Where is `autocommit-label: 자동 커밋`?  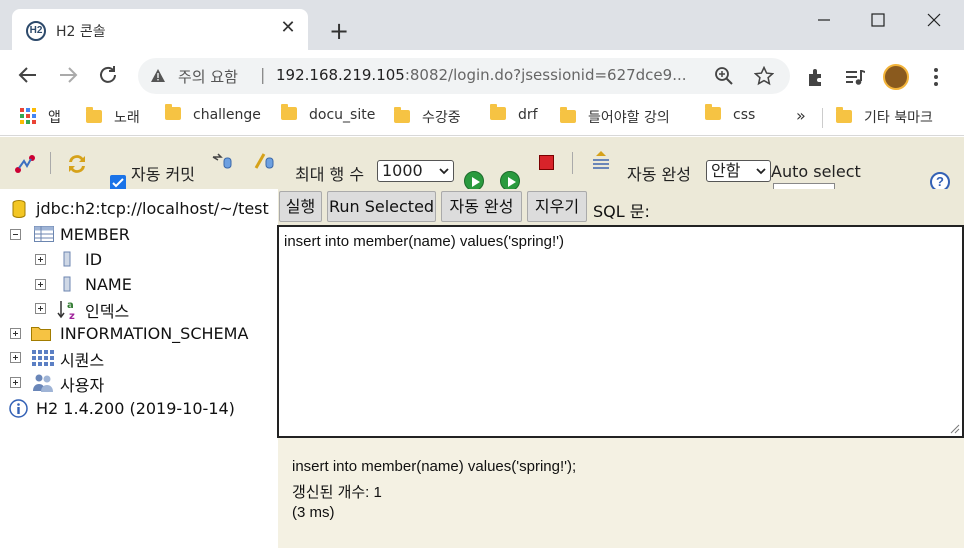 autocommit-label: 자동 커밋 is located at coordinates (163, 174).